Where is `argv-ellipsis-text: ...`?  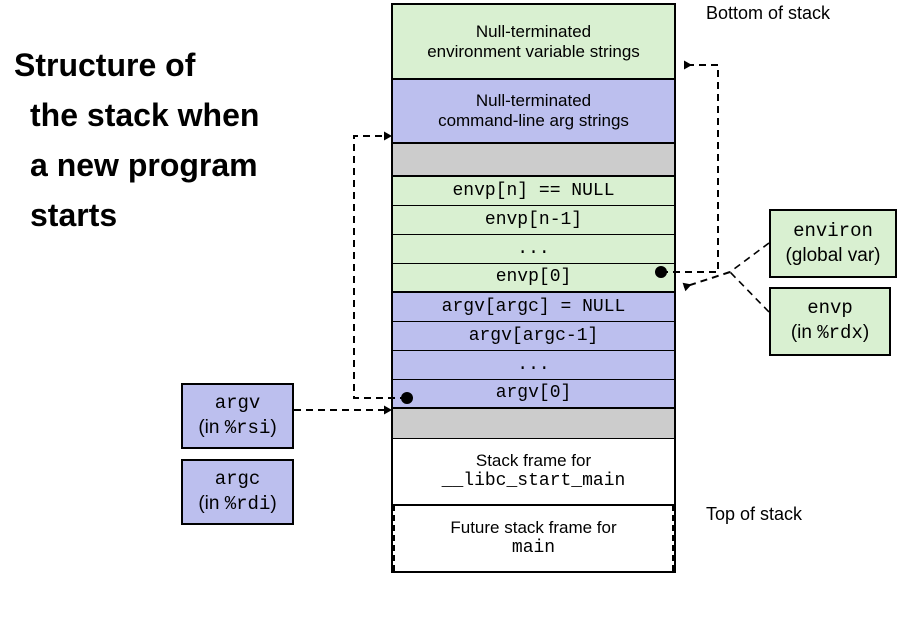 argv-ellipsis-text: ... is located at coordinates (533, 364).